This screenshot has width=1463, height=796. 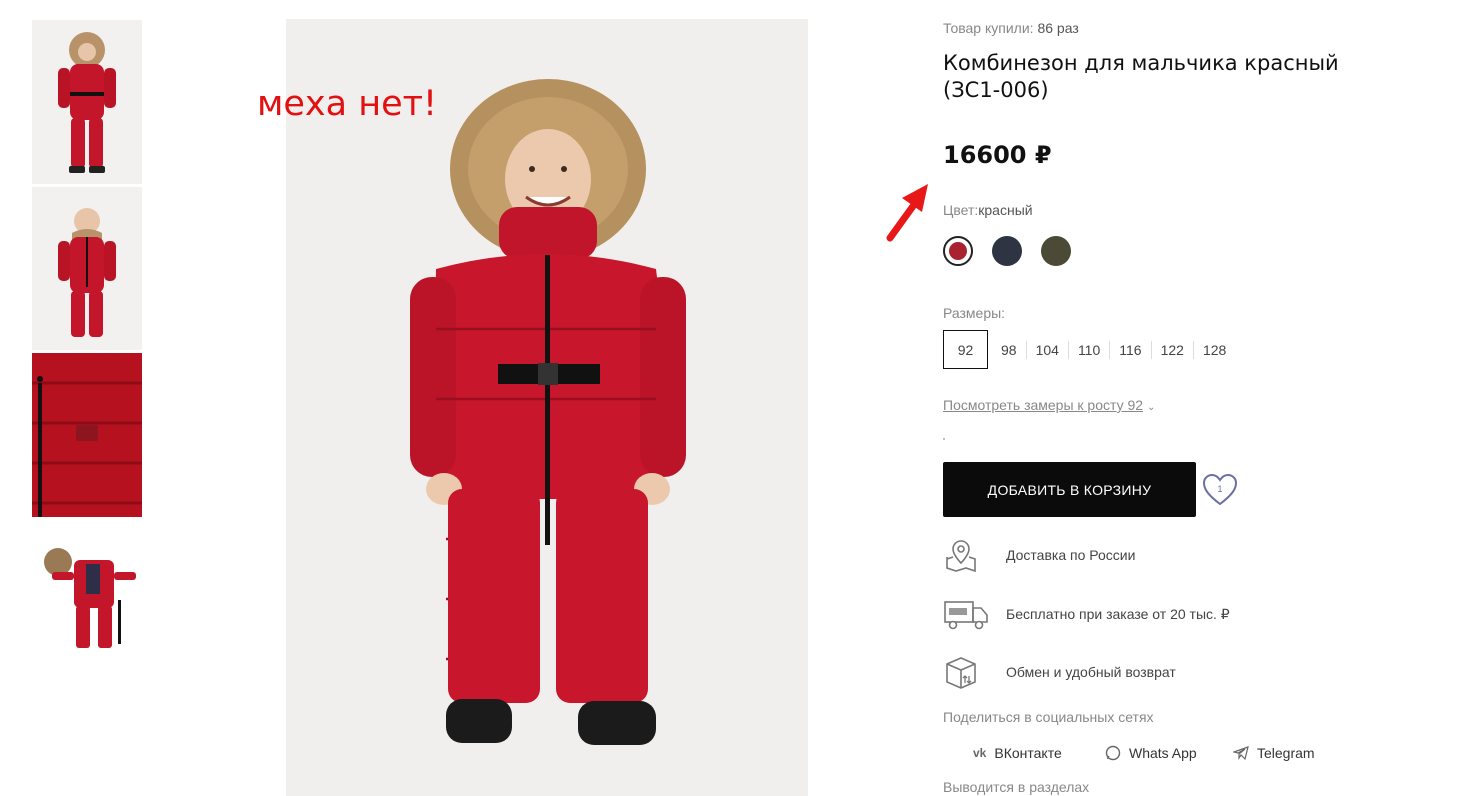 I want to click on truck-free-icon, so click(x=966, y=615).